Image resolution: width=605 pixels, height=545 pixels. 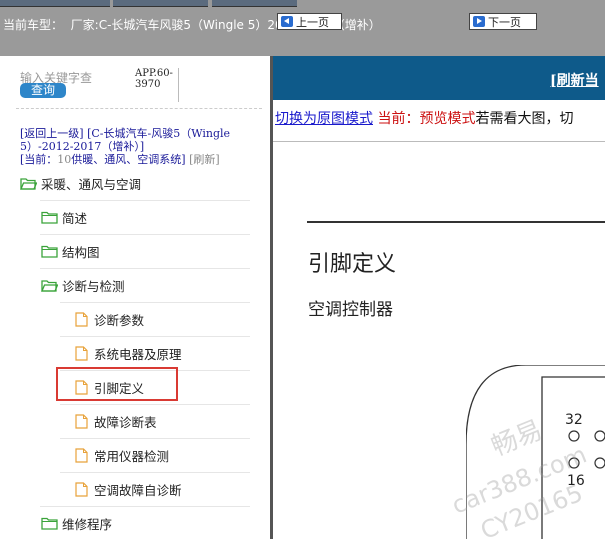 What do you see at coordinates (138, 490) in the screenshot?
I see `tree-label: 空调故障自诊断` at bounding box center [138, 490].